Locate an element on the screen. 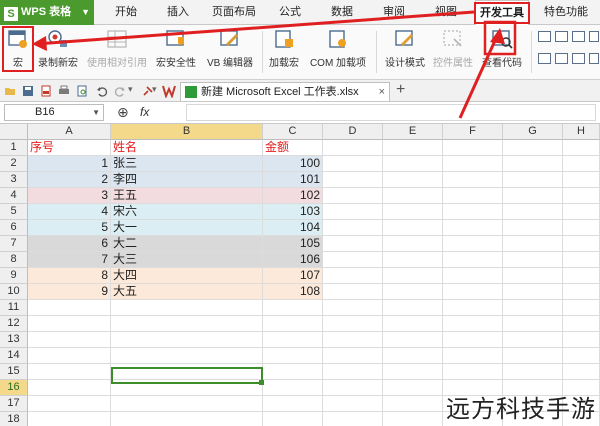  column-header: F is located at coordinates (473, 132).